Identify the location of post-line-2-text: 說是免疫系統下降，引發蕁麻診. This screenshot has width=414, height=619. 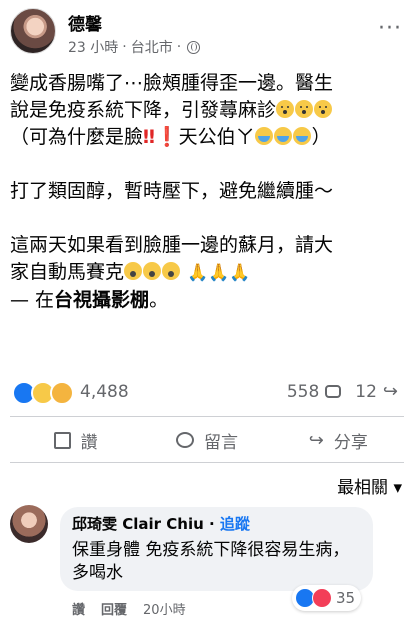
(143, 110).